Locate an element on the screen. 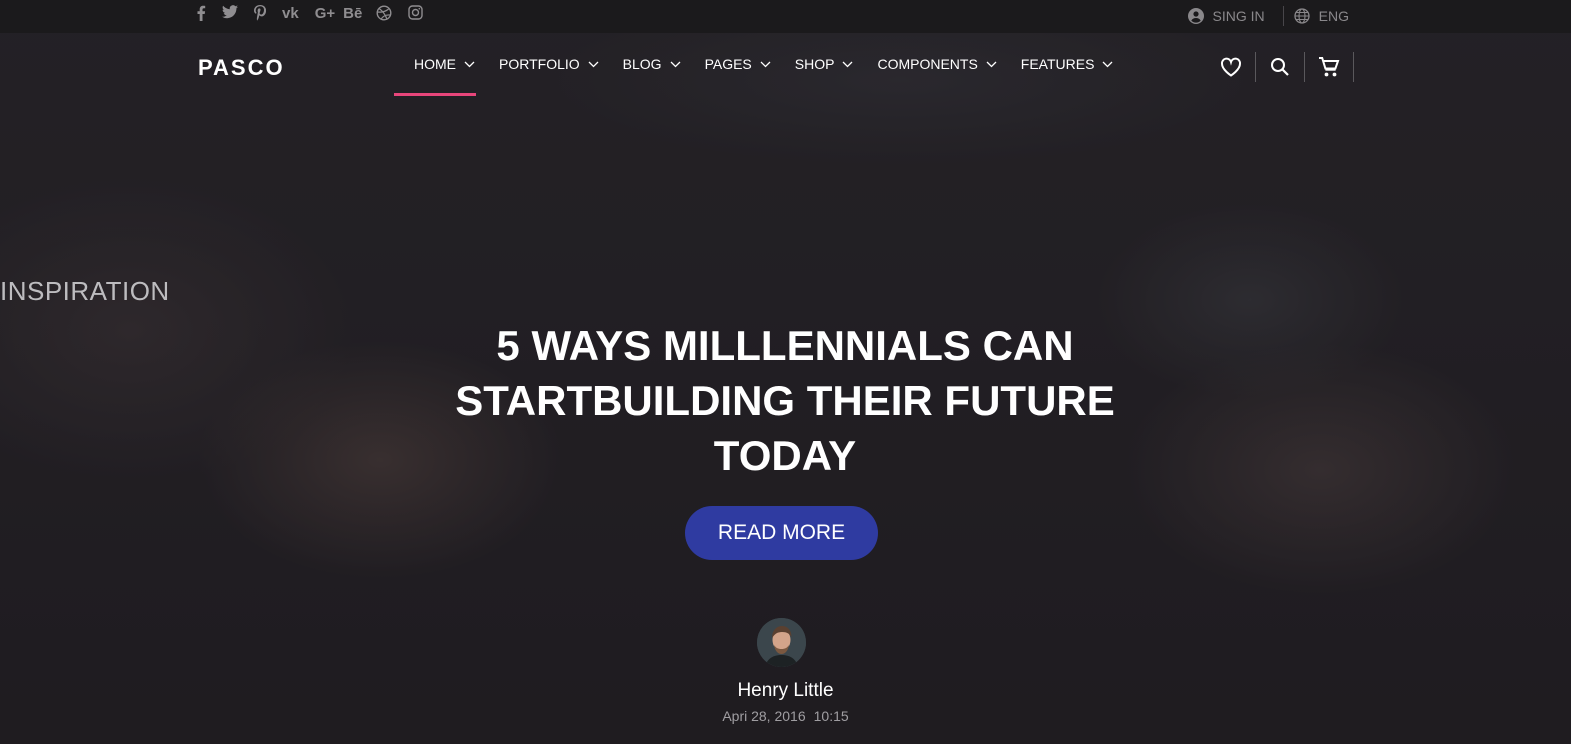 This screenshot has width=1571, height=744. menu-item-portfolio: PORTFOLIO is located at coordinates (549, 64).